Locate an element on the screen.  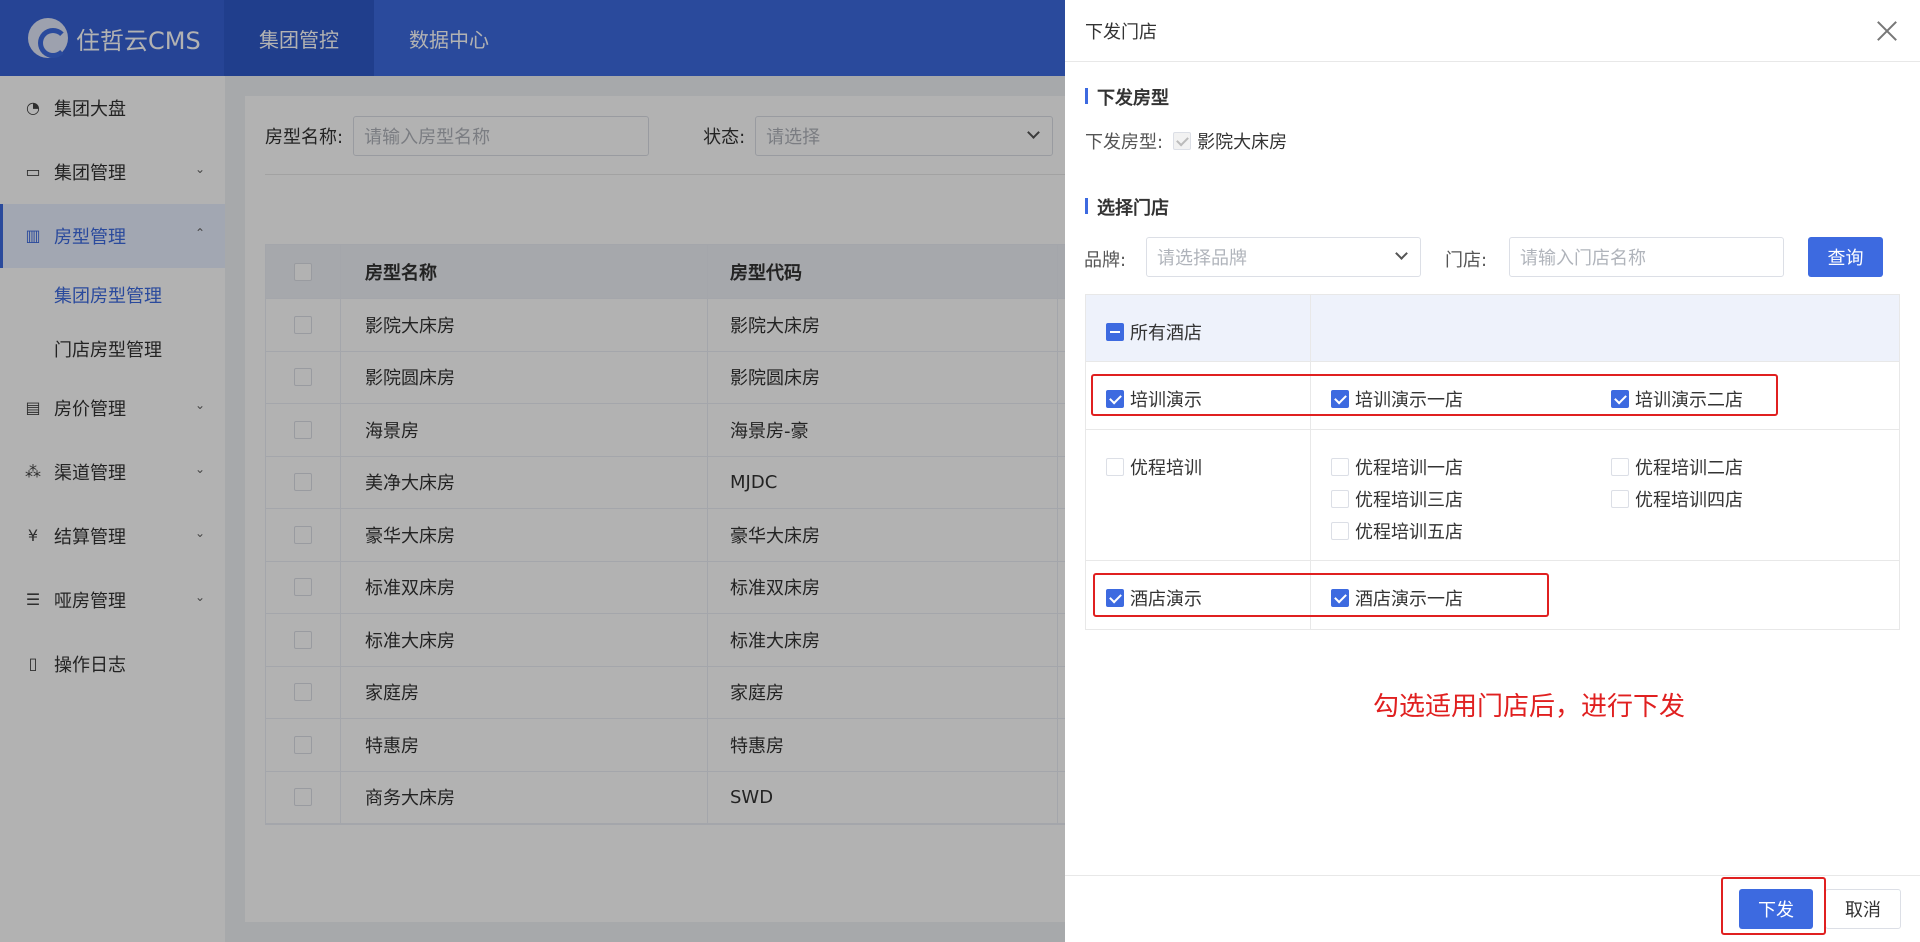
drawer-title: 下发门店 is located at coordinates (1121, 32).